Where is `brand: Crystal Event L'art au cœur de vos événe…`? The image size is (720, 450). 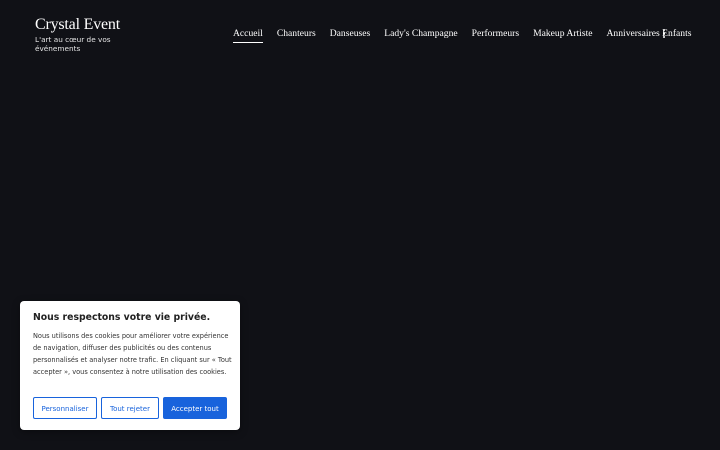
brand: Crystal Event L'art au cœur de vos événe… is located at coordinates (80, 34).